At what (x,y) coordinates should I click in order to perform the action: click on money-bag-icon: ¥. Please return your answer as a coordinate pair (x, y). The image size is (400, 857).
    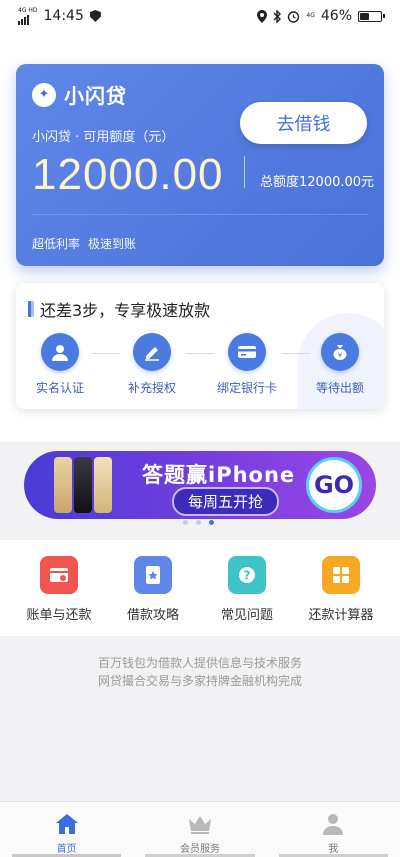
    Looking at the image, I should click on (340, 352).